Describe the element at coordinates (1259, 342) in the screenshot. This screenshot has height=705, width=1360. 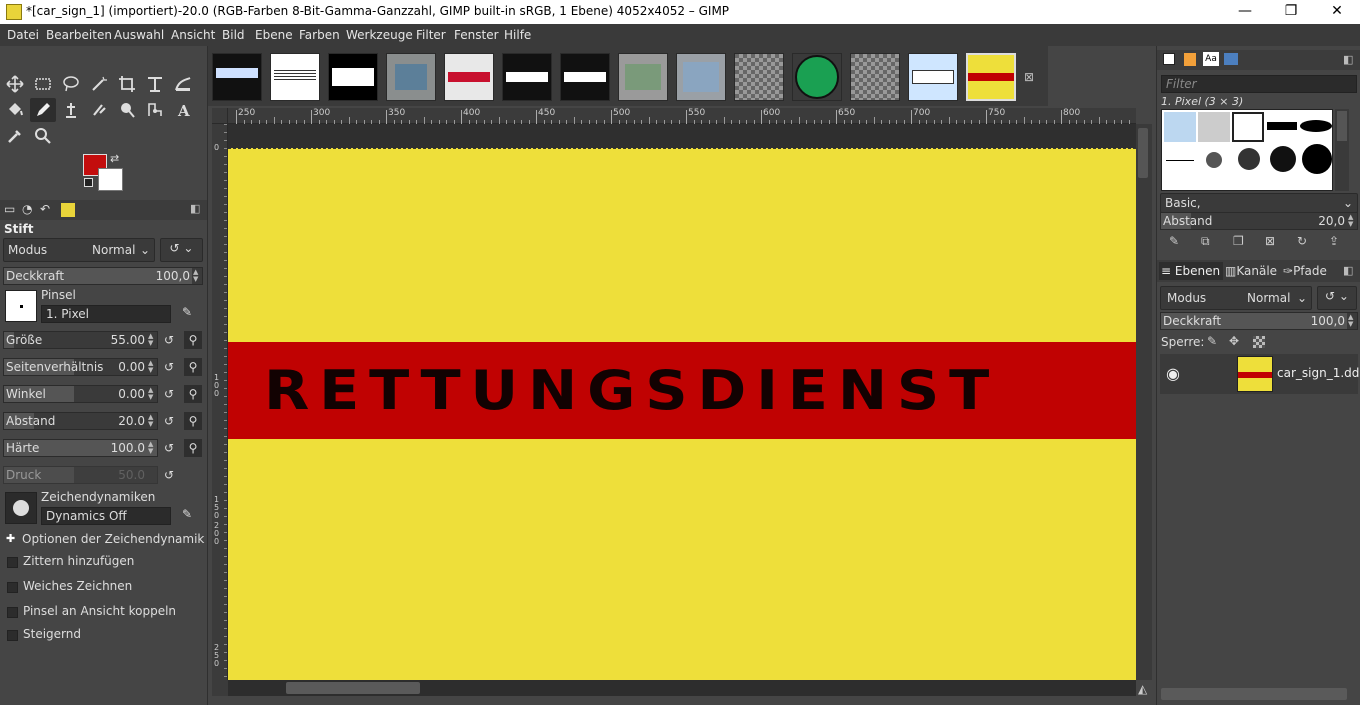
I see `lock-alpha-icon` at that location.